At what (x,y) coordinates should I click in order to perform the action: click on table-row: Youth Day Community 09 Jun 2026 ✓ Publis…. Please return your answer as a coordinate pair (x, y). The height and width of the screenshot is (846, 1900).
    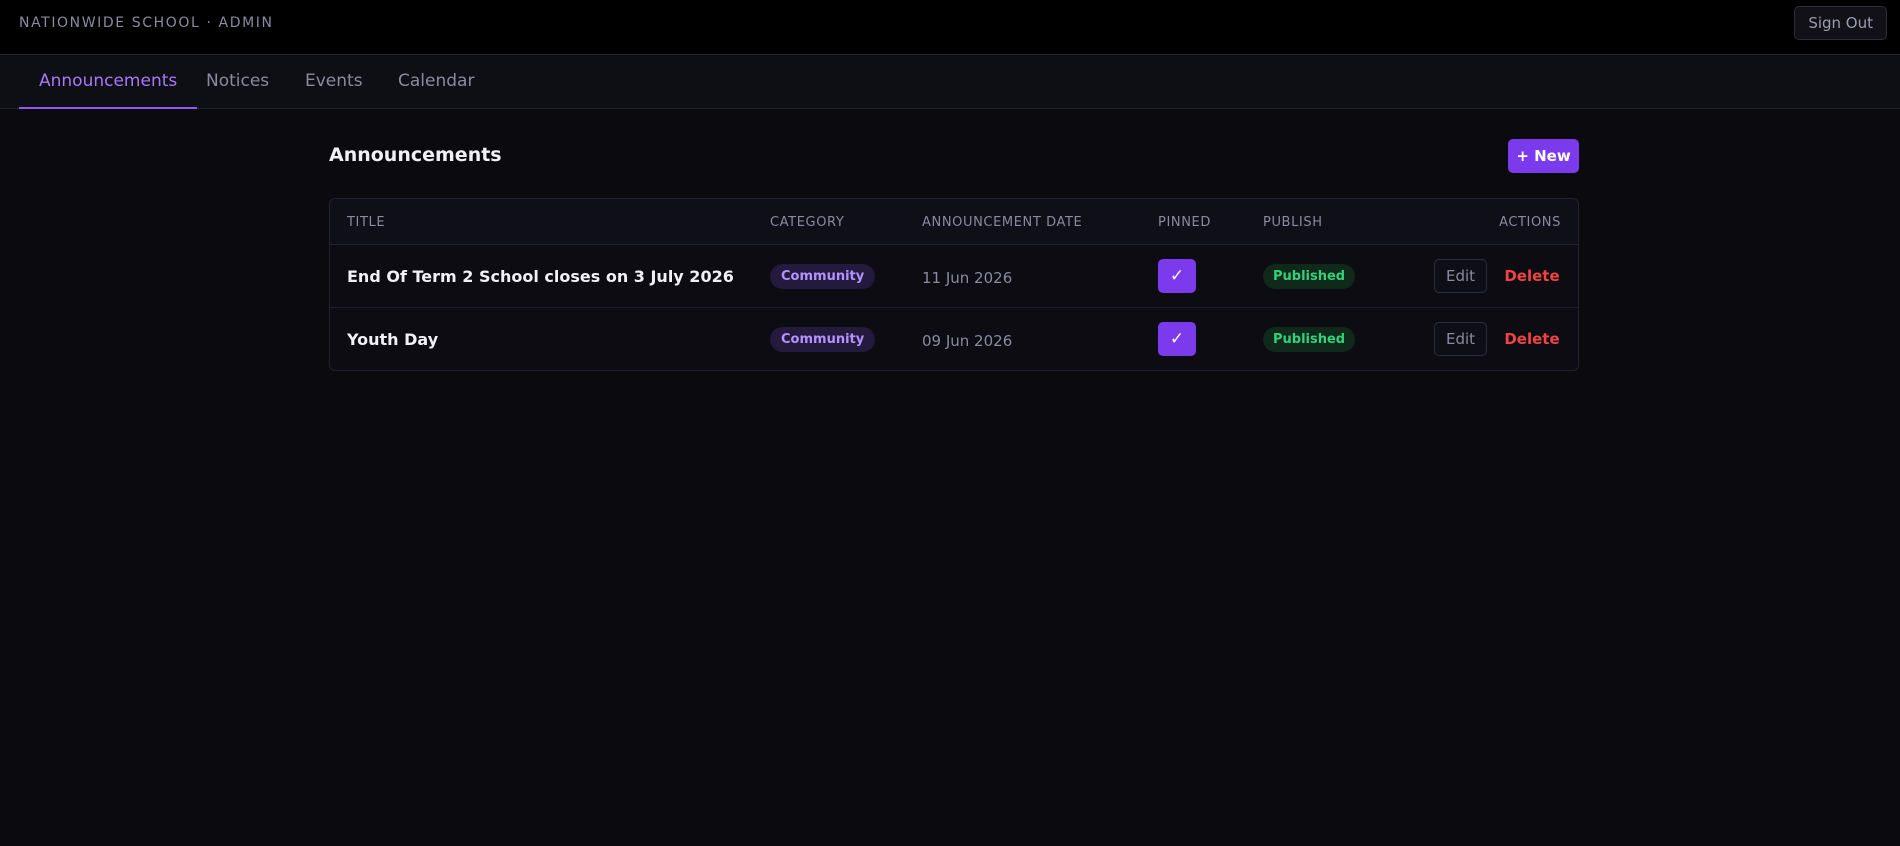
    Looking at the image, I should click on (954, 339).